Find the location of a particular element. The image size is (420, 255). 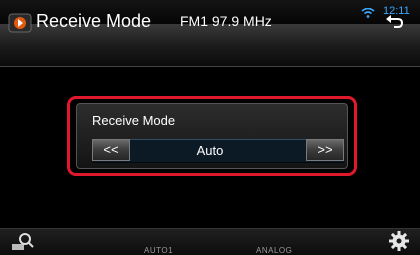

receive-mode-value: Auto is located at coordinates (210, 150).